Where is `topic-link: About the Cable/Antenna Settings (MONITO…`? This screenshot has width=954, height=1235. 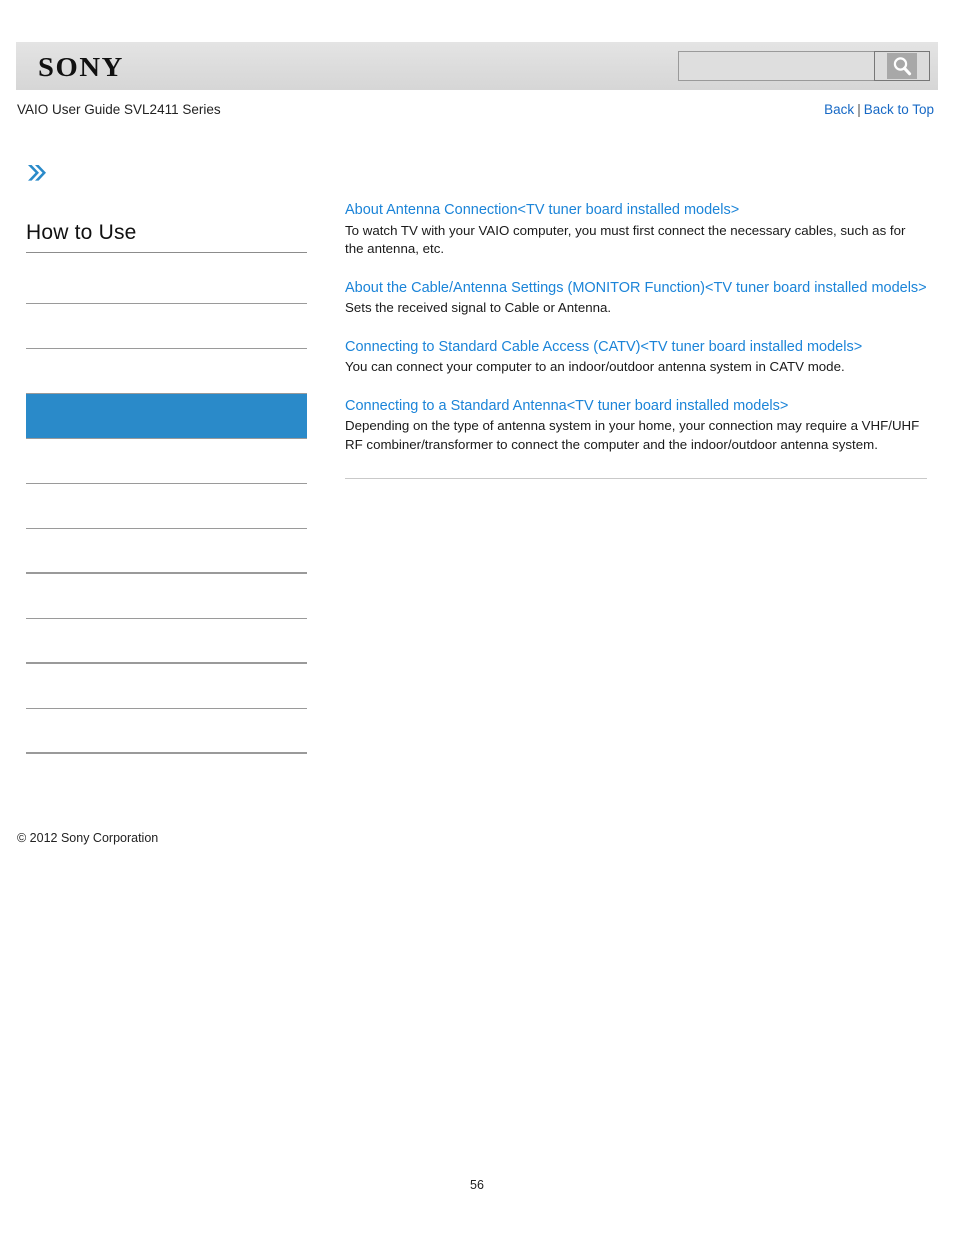
topic-link: About the Cable/Antenna Settings (MONITO… is located at coordinates (636, 288).